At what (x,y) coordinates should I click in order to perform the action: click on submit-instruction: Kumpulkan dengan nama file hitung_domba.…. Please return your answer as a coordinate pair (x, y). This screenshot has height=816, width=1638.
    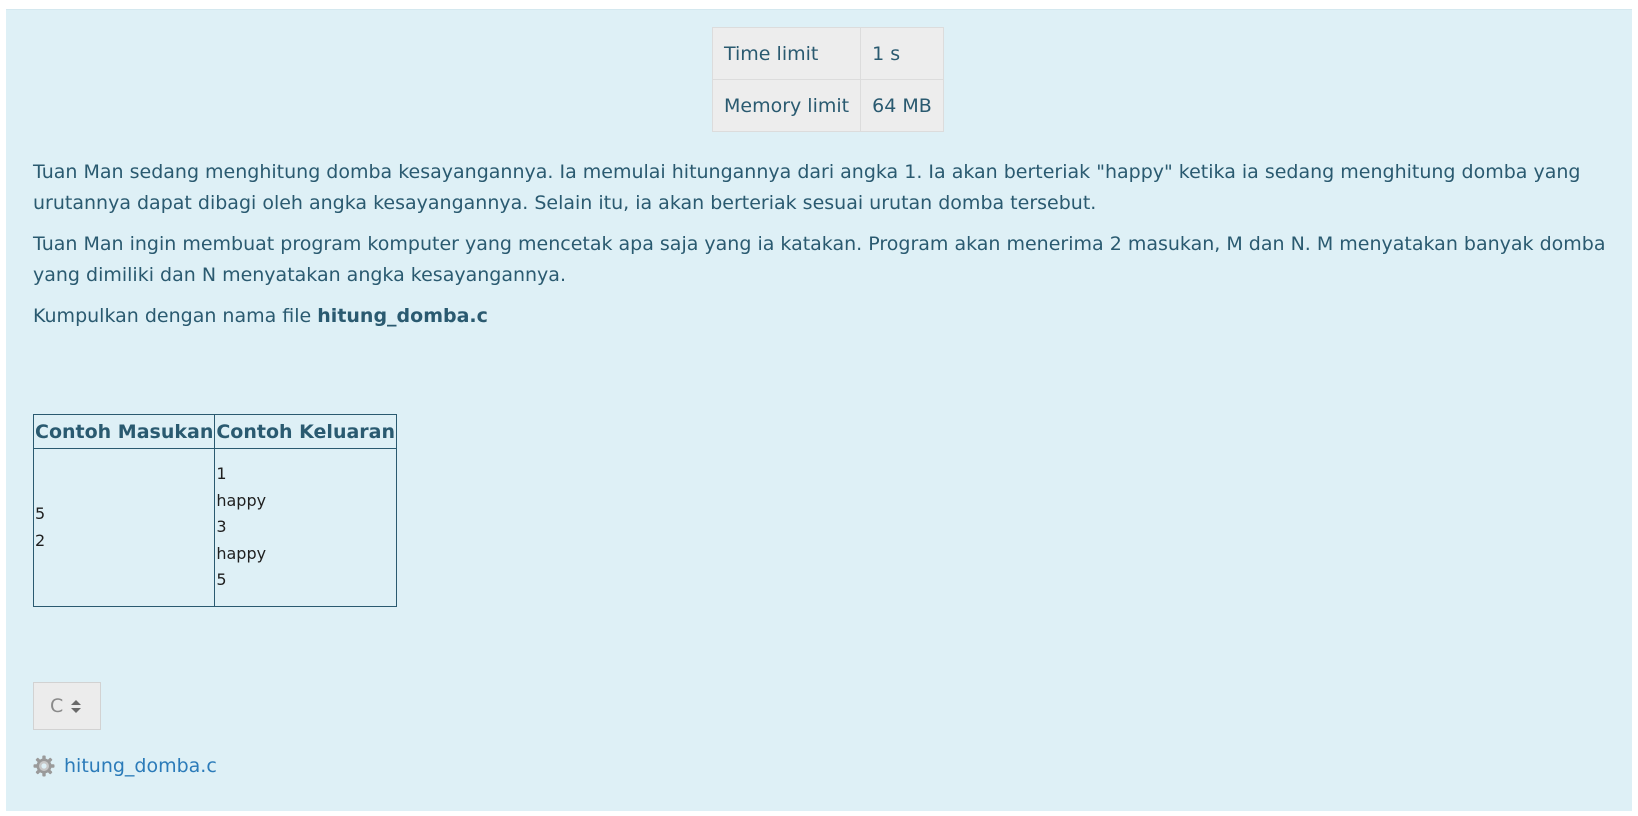
    Looking at the image, I should click on (823, 316).